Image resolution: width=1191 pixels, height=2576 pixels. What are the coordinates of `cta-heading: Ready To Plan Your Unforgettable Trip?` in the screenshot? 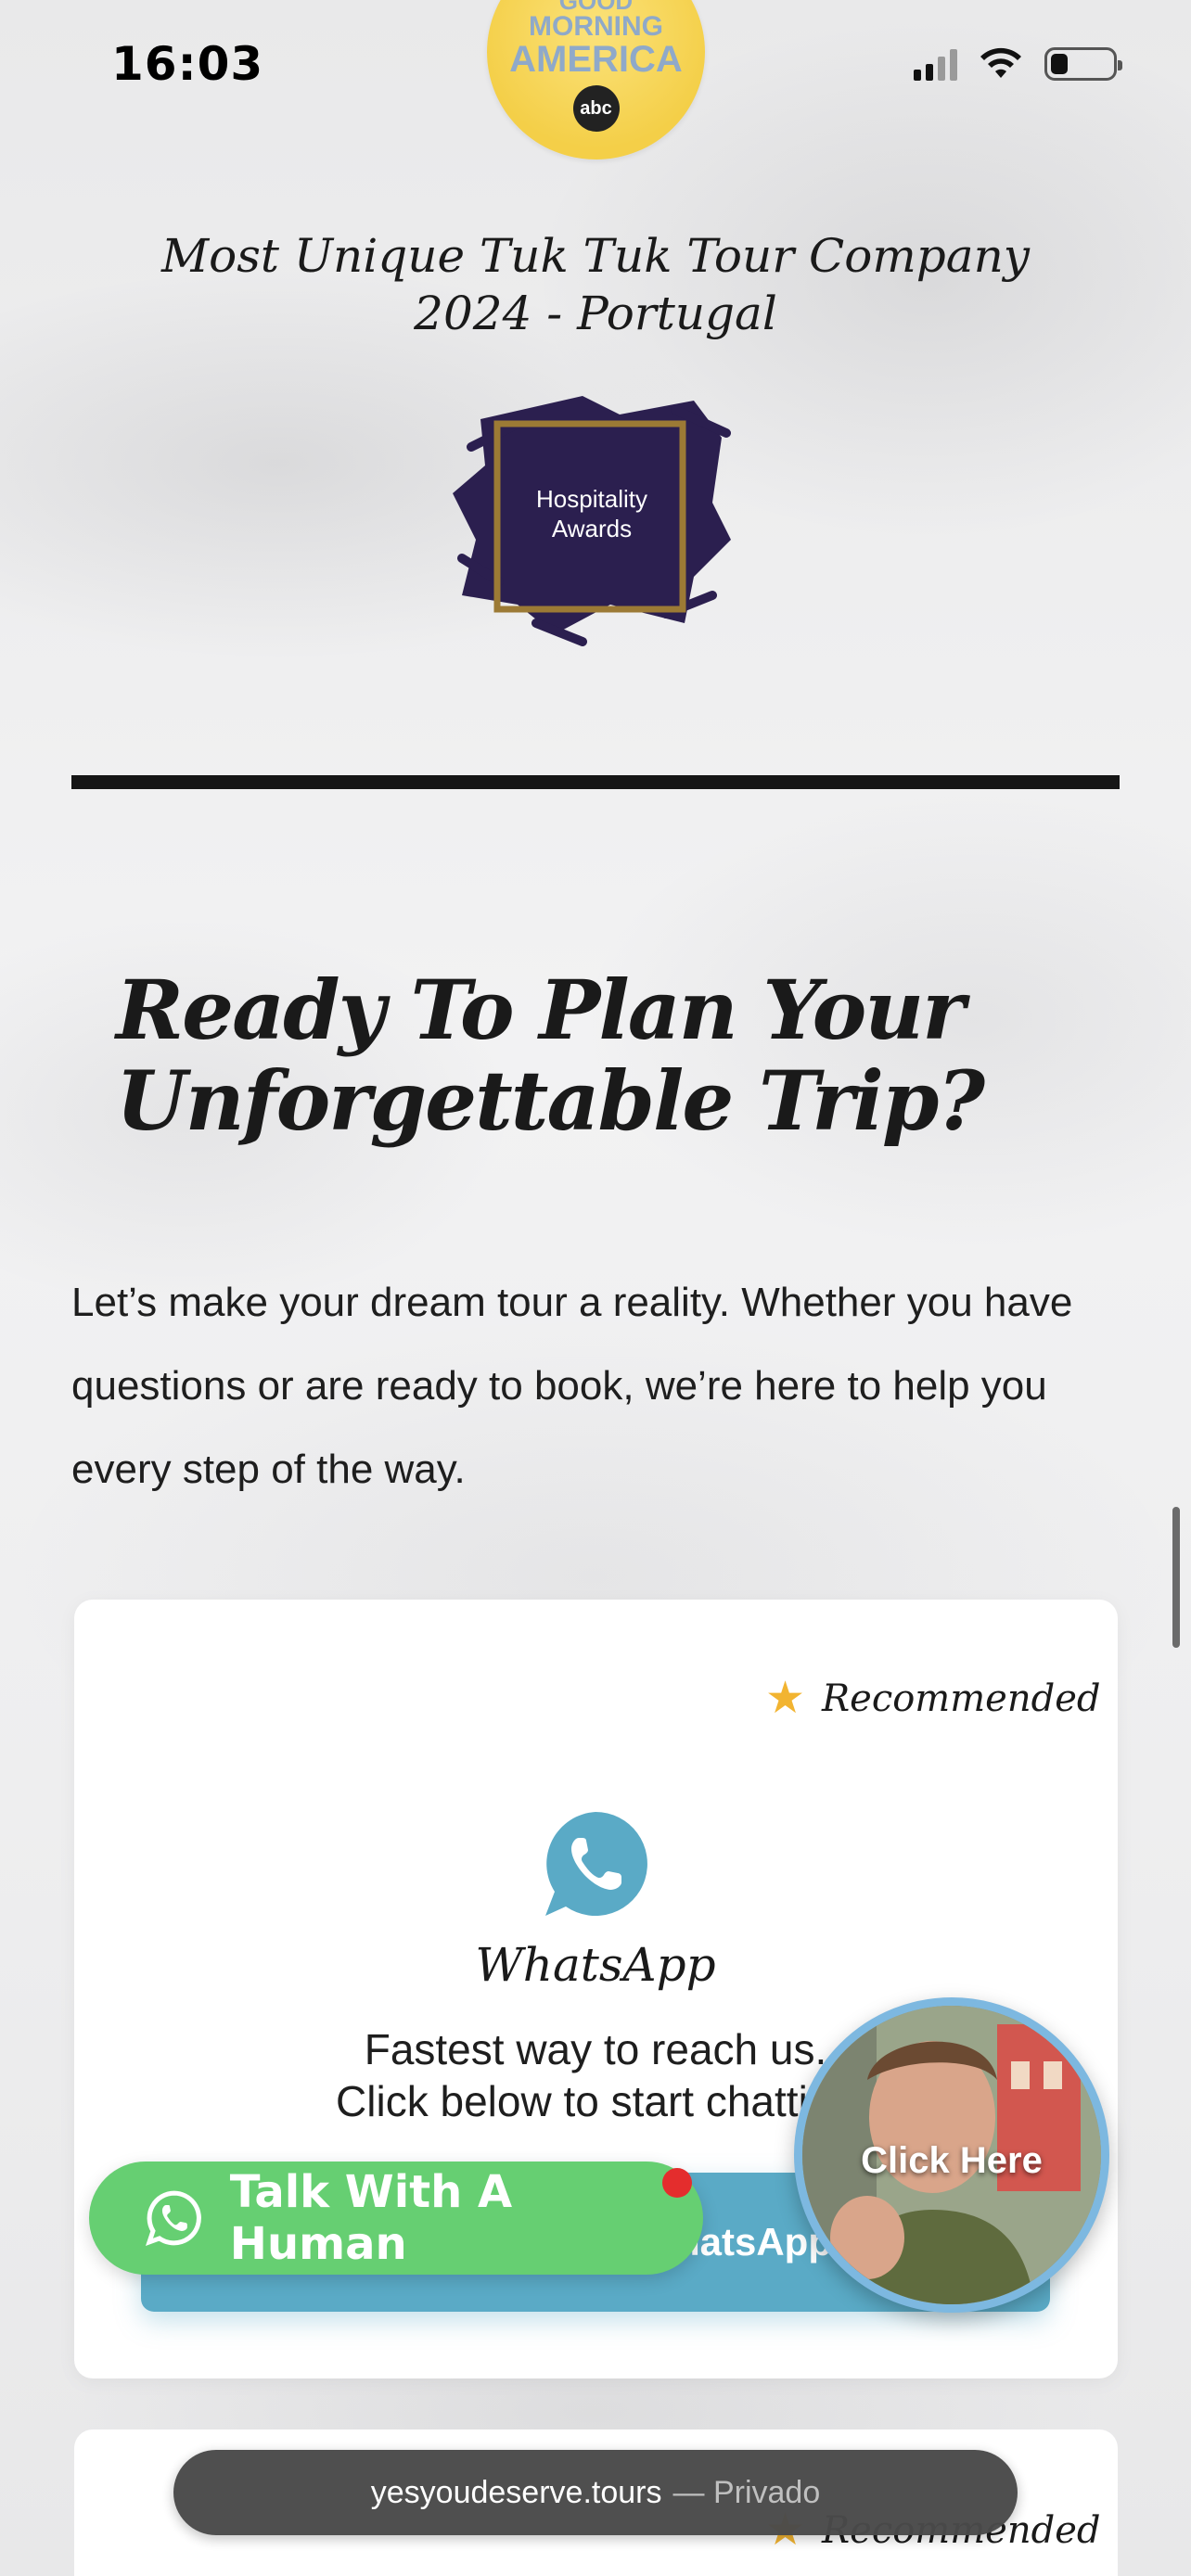 It's located at (550, 1056).